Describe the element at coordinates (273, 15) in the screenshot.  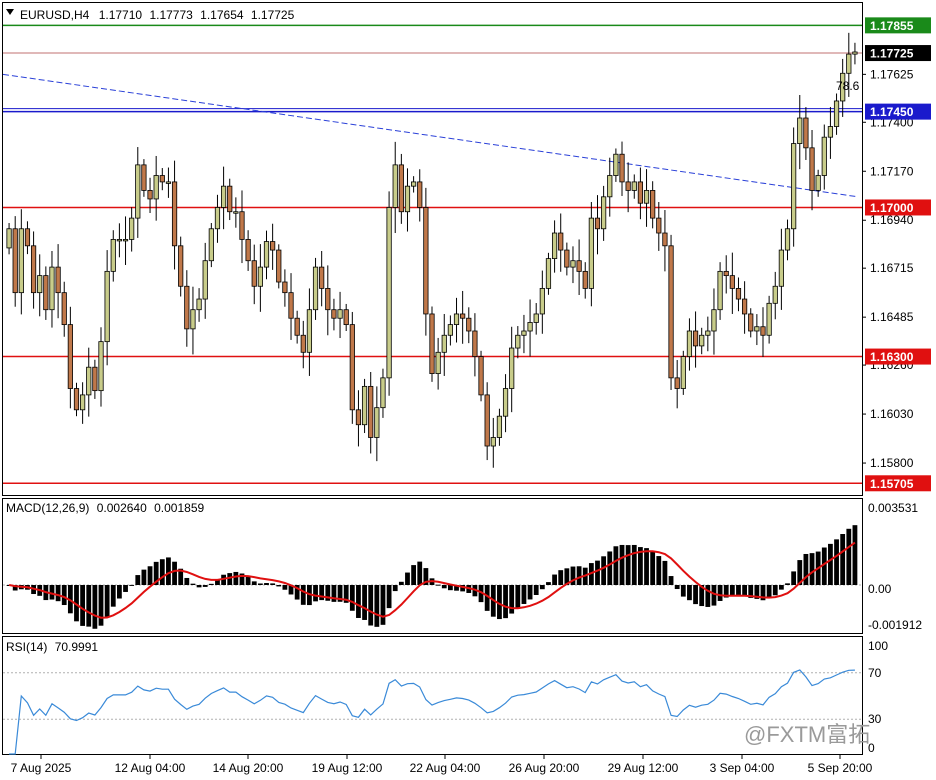
I see `close-value: 1.17725` at that location.